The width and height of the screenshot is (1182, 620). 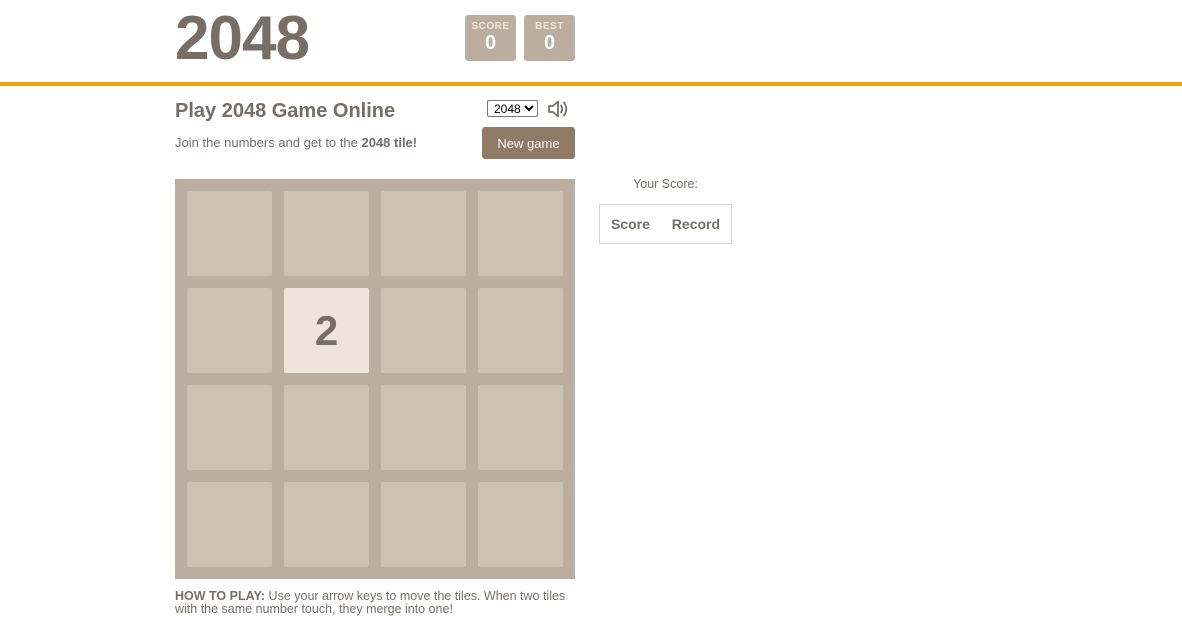 I want to click on how-to-play-label: HOW TO PLAY:, so click(x=220, y=596).